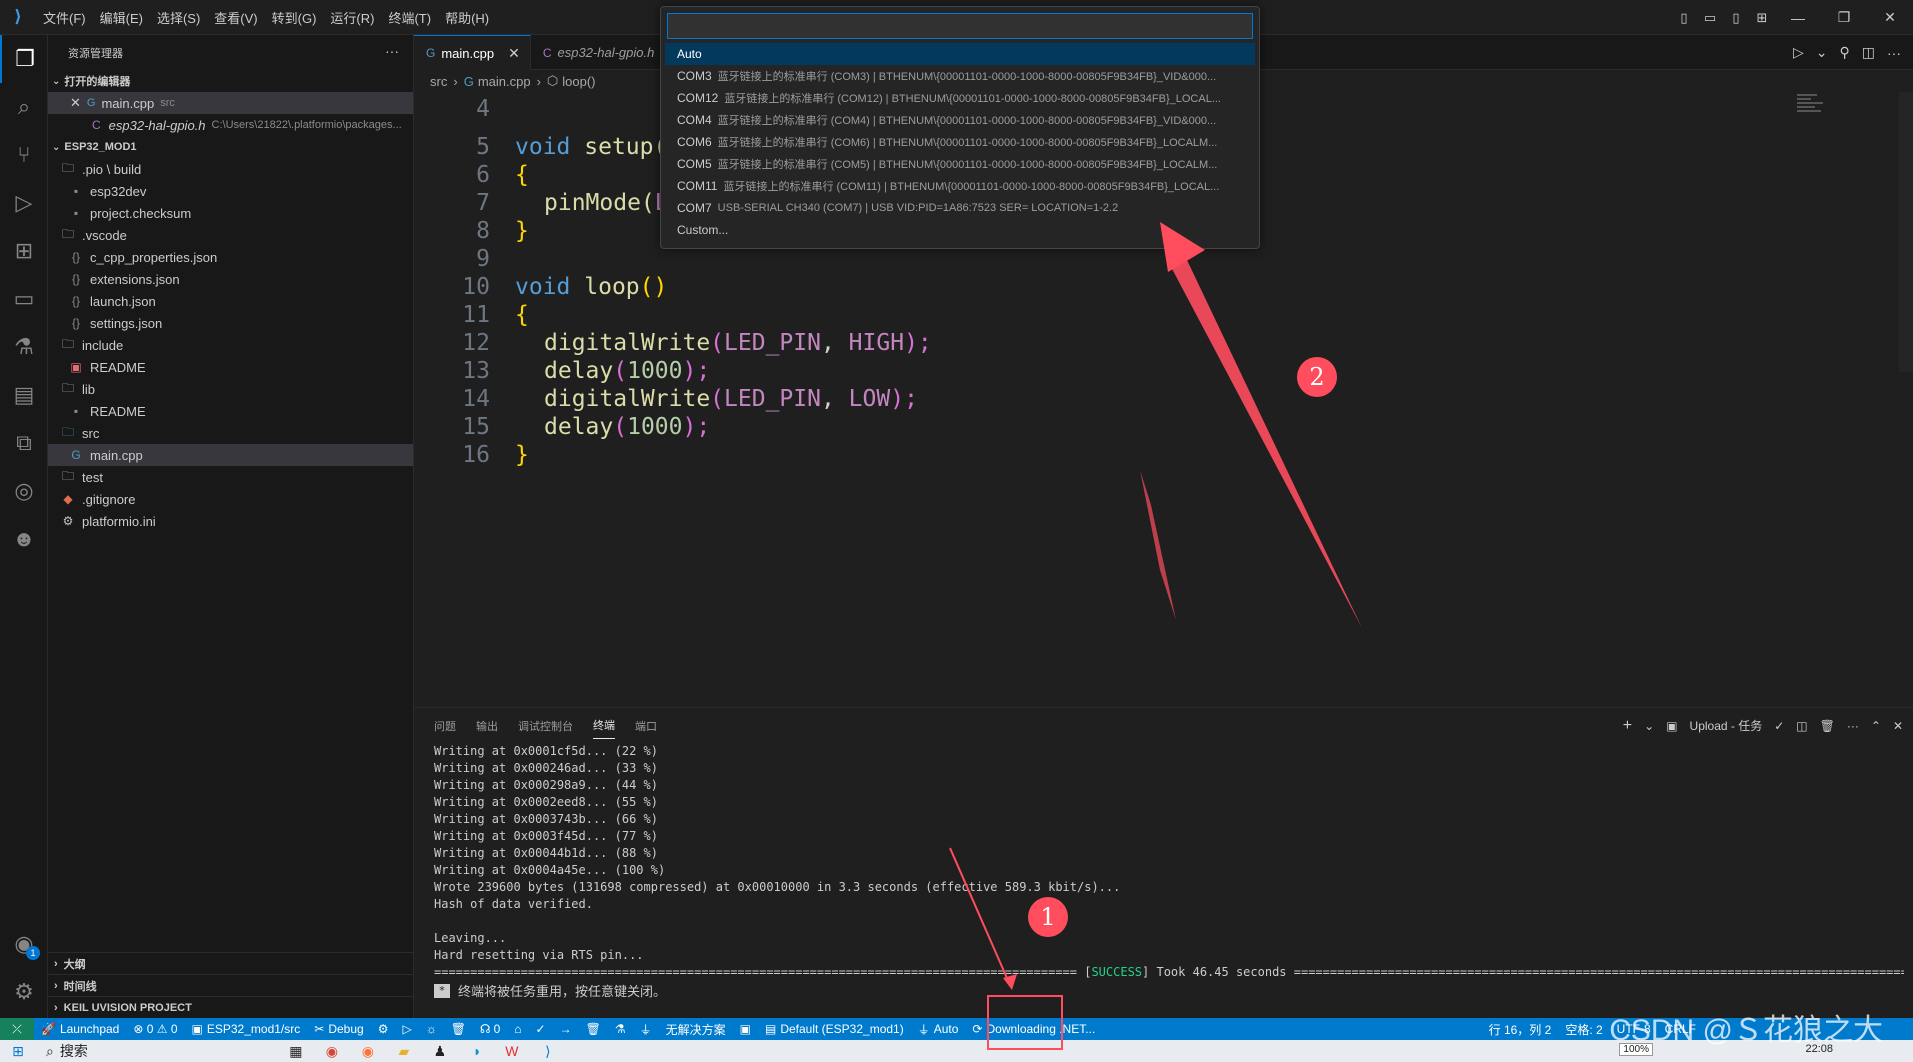 The width and height of the screenshot is (1913, 1062). Describe the element at coordinates (24, 443) in the screenshot. I see `structure-icon: ⧉` at that location.